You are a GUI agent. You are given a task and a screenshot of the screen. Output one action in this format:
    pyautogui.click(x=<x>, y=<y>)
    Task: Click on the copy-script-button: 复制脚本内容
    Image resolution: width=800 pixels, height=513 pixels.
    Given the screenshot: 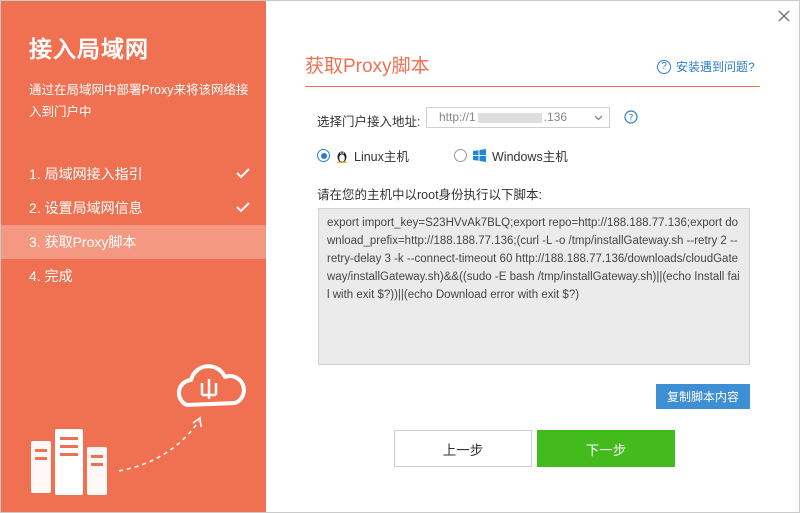 What is the action you would take?
    pyautogui.click(x=703, y=396)
    